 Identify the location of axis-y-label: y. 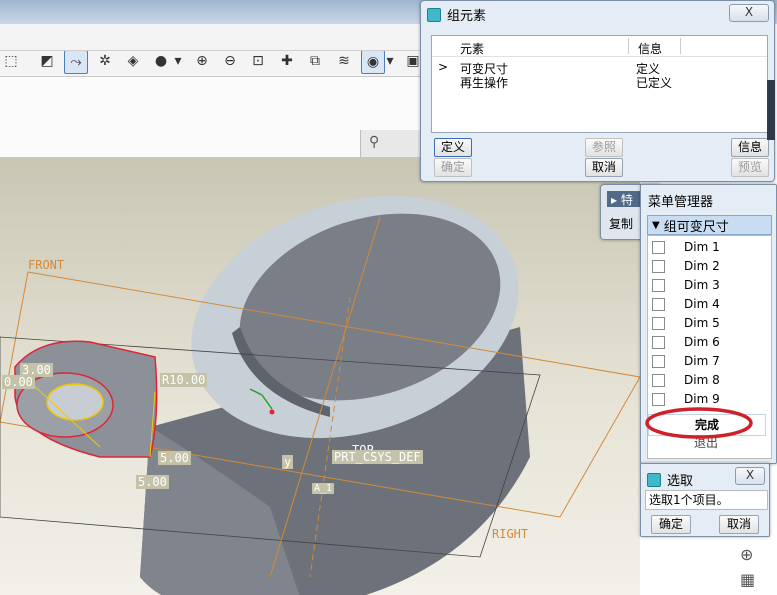
(288, 462).